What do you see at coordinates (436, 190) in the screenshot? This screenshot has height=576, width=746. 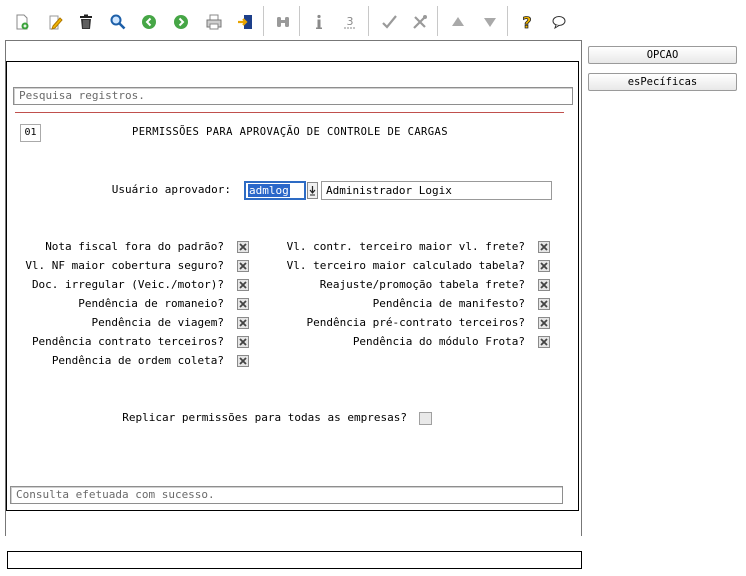 I see `user-name-field: Administrador Logix` at bounding box center [436, 190].